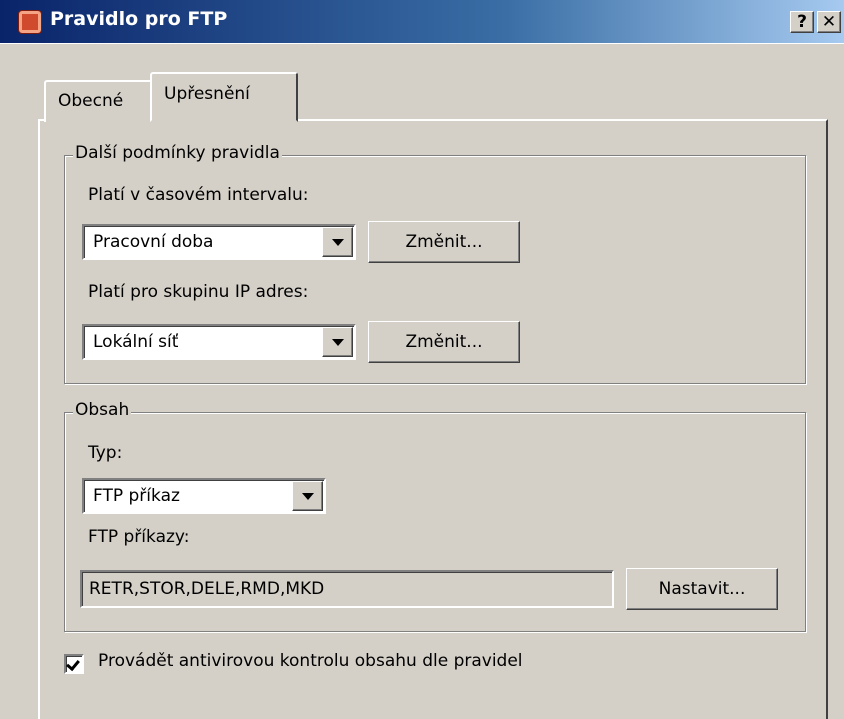  Describe the element at coordinates (102, 410) in the screenshot. I see `content-group-legend: Obsah` at that location.